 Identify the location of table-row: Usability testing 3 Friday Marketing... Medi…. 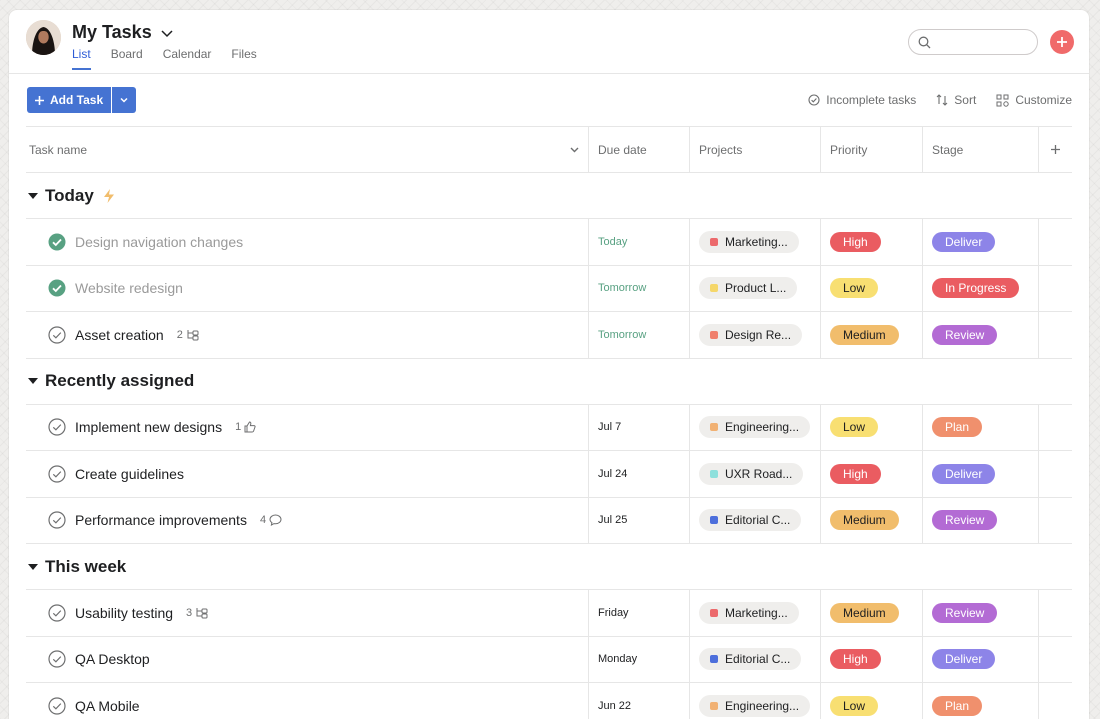
(549, 613).